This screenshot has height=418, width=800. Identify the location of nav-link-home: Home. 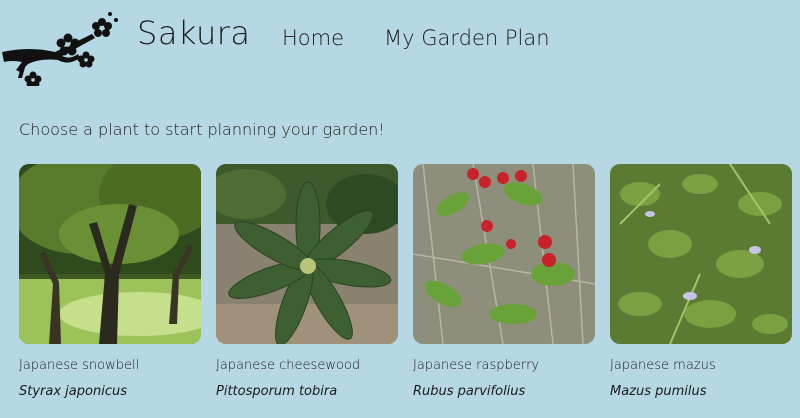
(313, 38).